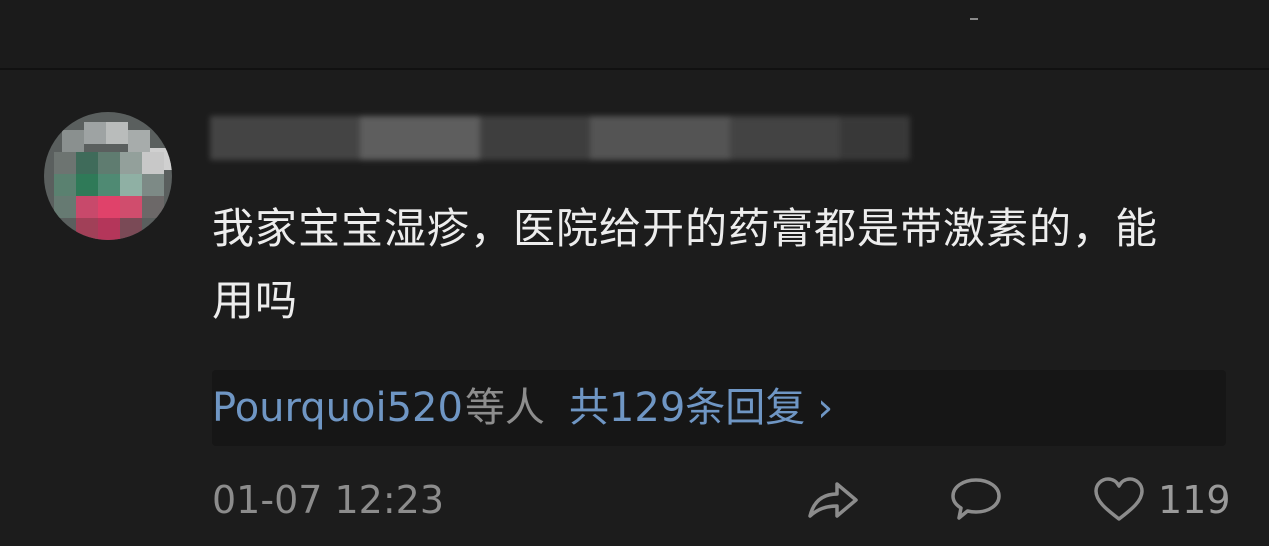  I want to click on reply-count-link: 共129条回复, so click(687, 408).